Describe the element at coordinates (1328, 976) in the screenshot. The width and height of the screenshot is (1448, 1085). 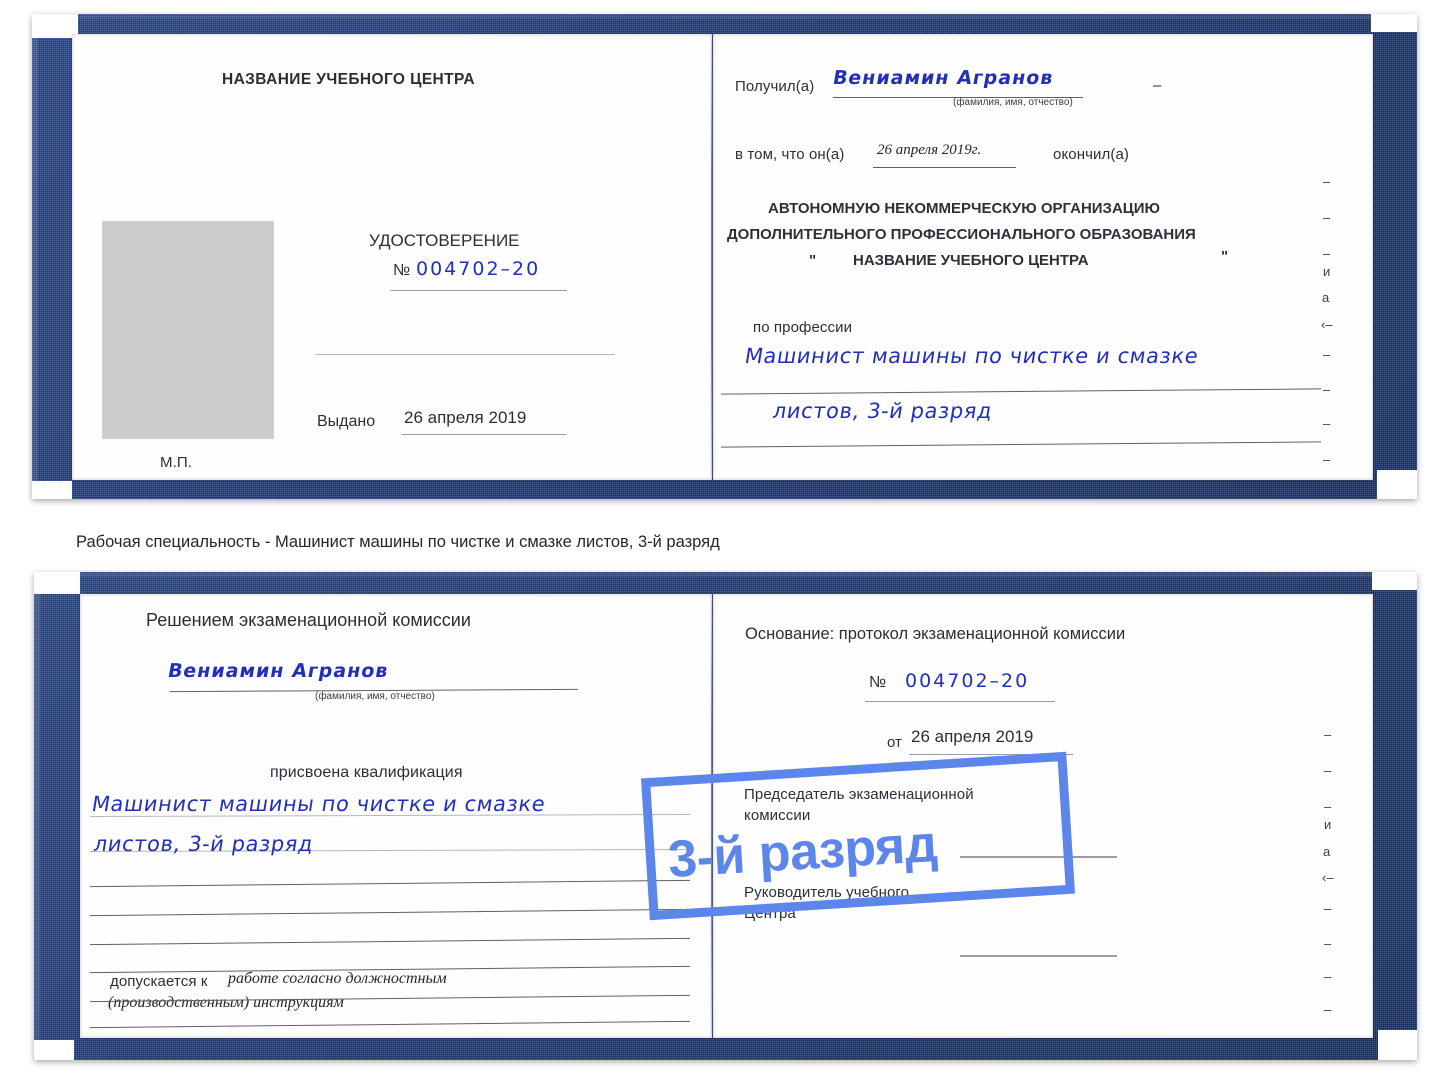
I see `edge2-mark-8: –` at that location.